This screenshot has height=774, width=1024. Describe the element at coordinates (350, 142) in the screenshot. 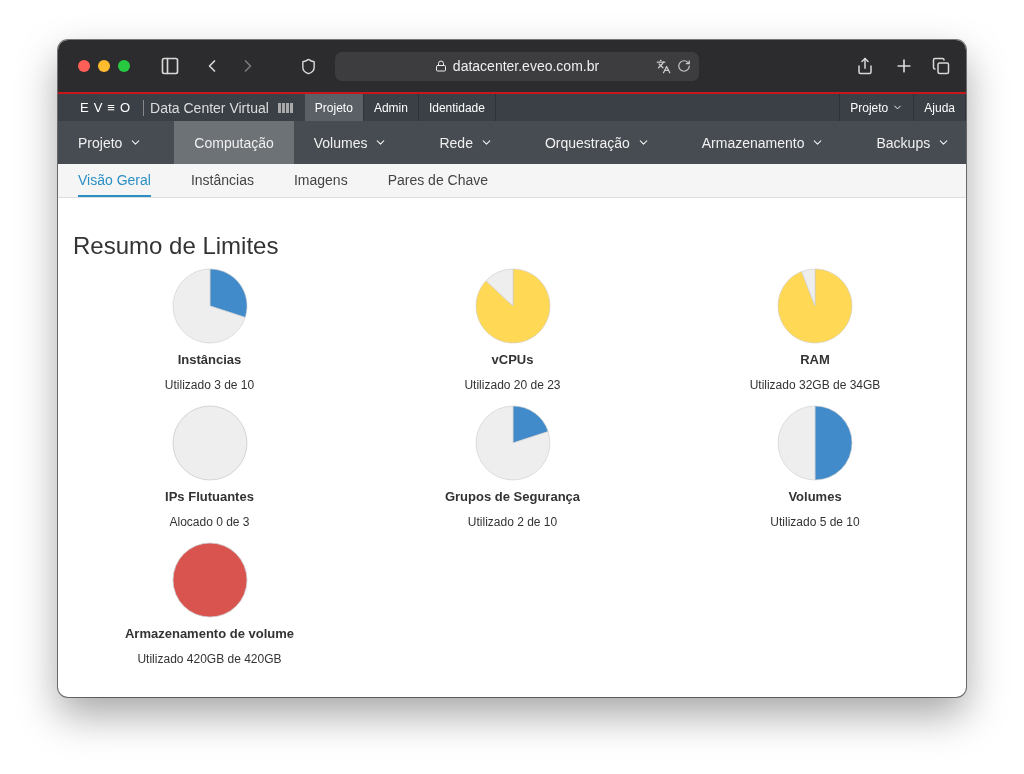

I see `main-nav-item: Volumes` at that location.